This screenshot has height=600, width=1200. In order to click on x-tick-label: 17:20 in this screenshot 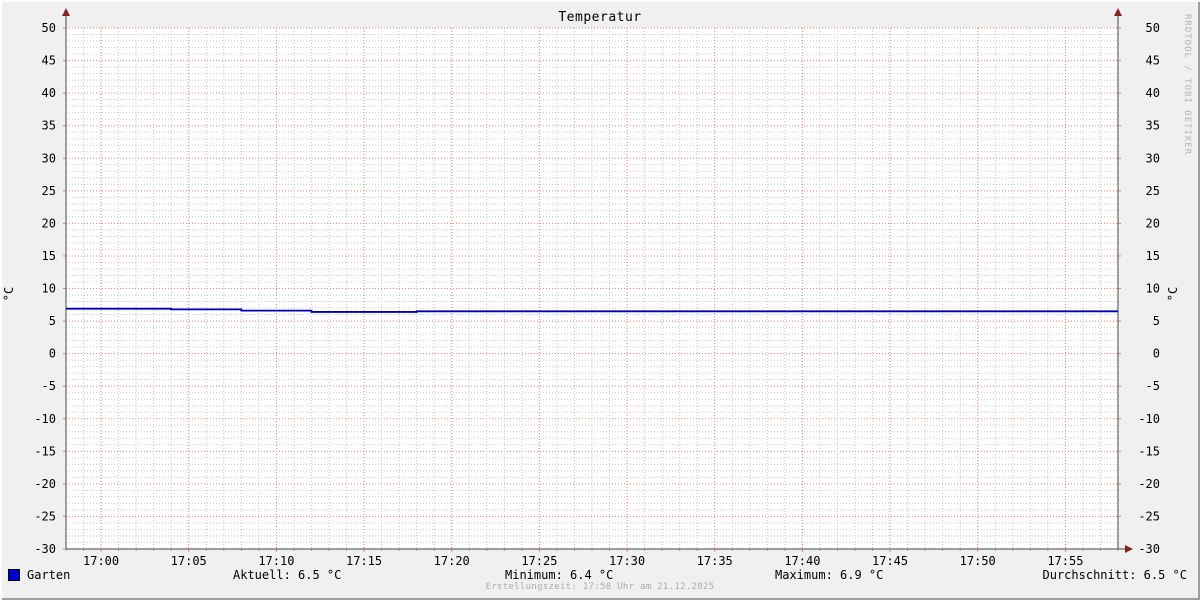, I will do `click(452, 561)`.